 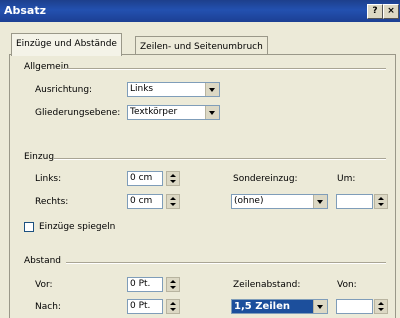 What do you see at coordinates (173, 89) in the screenshot?
I see `ausrichtung-select: Links` at bounding box center [173, 89].